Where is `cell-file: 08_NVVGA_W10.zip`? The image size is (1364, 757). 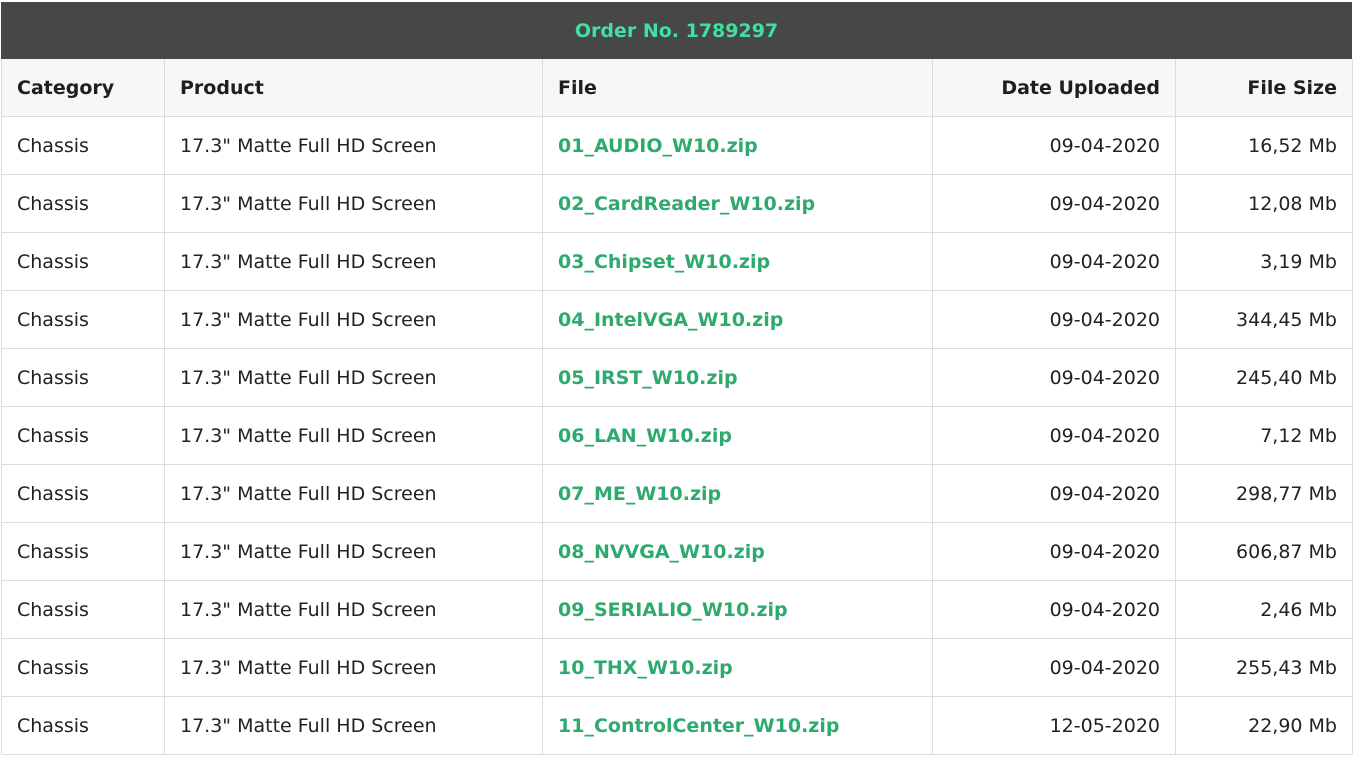 cell-file: 08_NVVGA_W10.zip is located at coordinates (737, 551).